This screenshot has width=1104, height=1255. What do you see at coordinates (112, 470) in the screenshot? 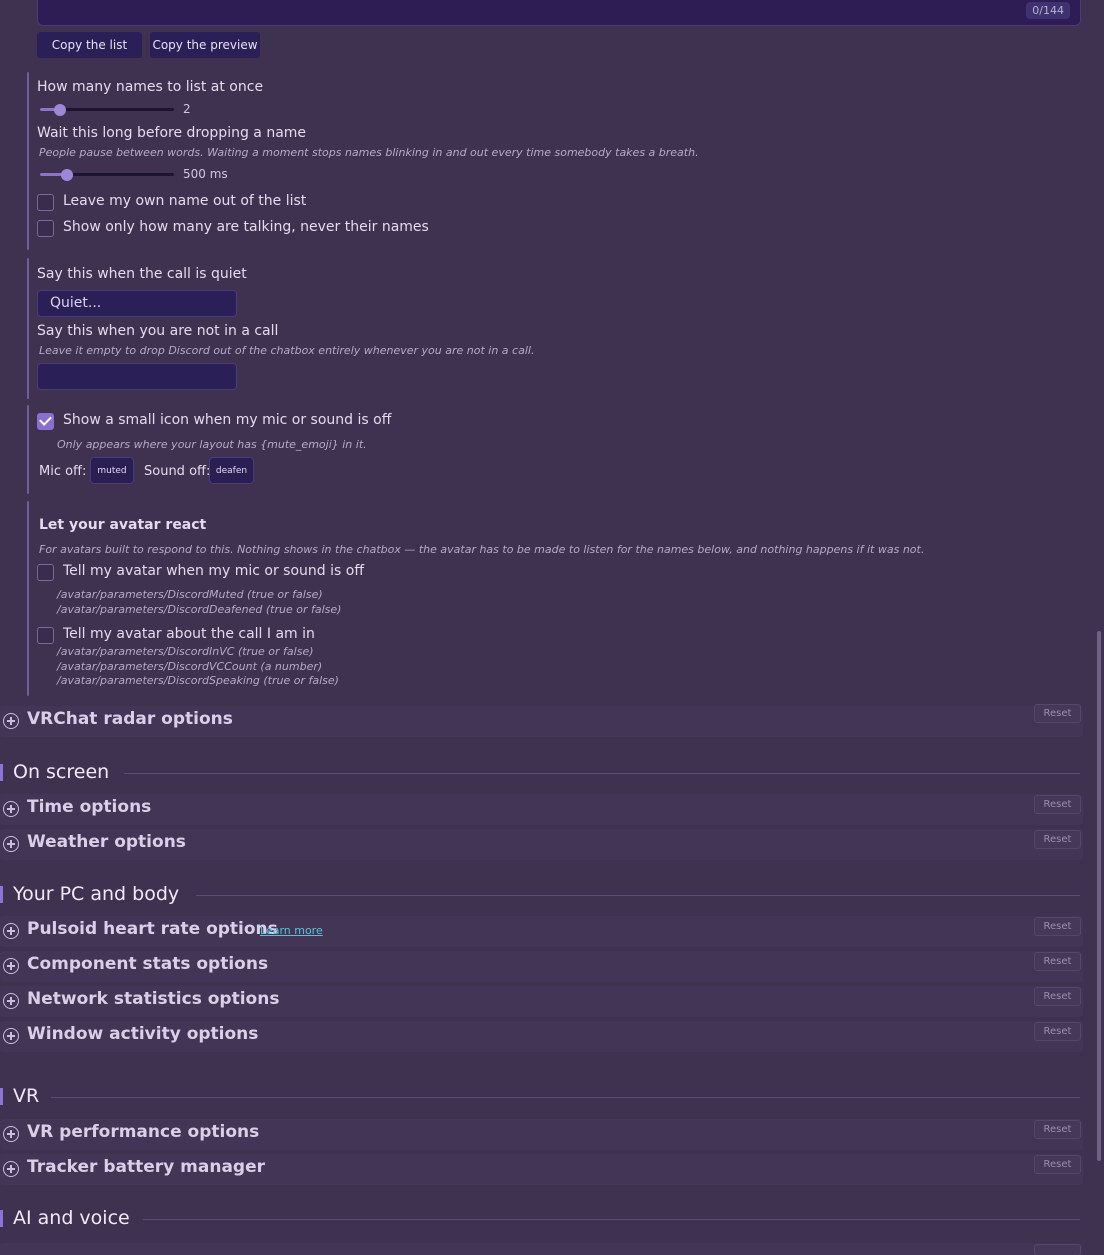
I see `mic-off-emoji-input: muted` at bounding box center [112, 470].